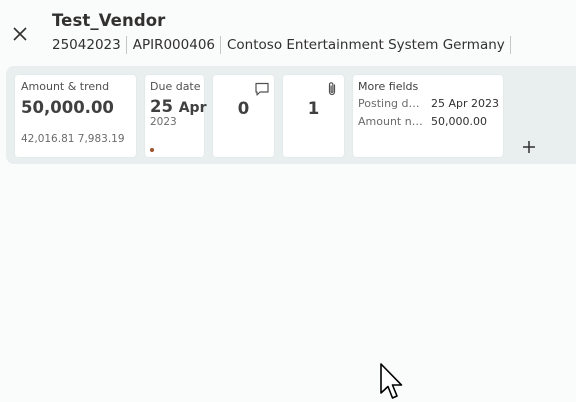  What do you see at coordinates (65, 86) in the screenshot?
I see `amount-label: Amount & trend` at bounding box center [65, 86].